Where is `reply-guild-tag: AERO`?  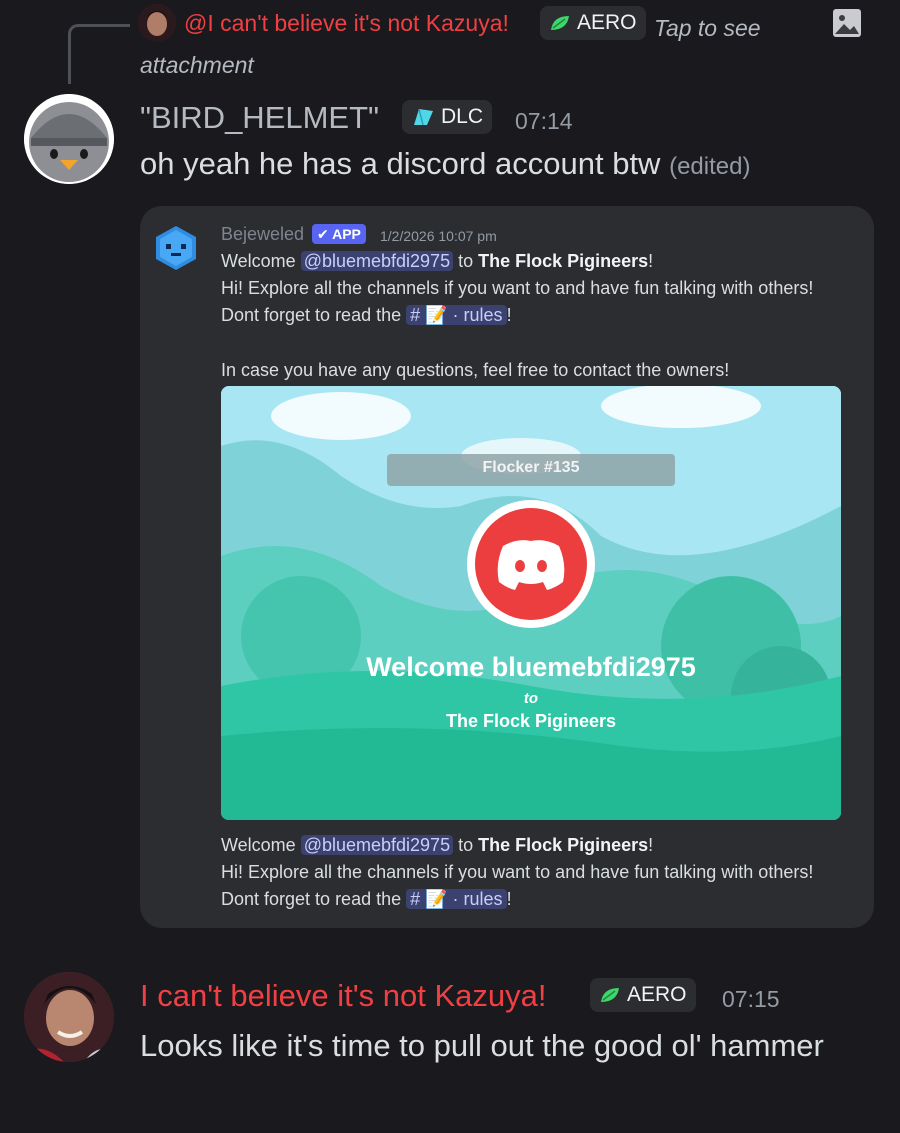
reply-guild-tag: AERO is located at coordinates (593, 23).